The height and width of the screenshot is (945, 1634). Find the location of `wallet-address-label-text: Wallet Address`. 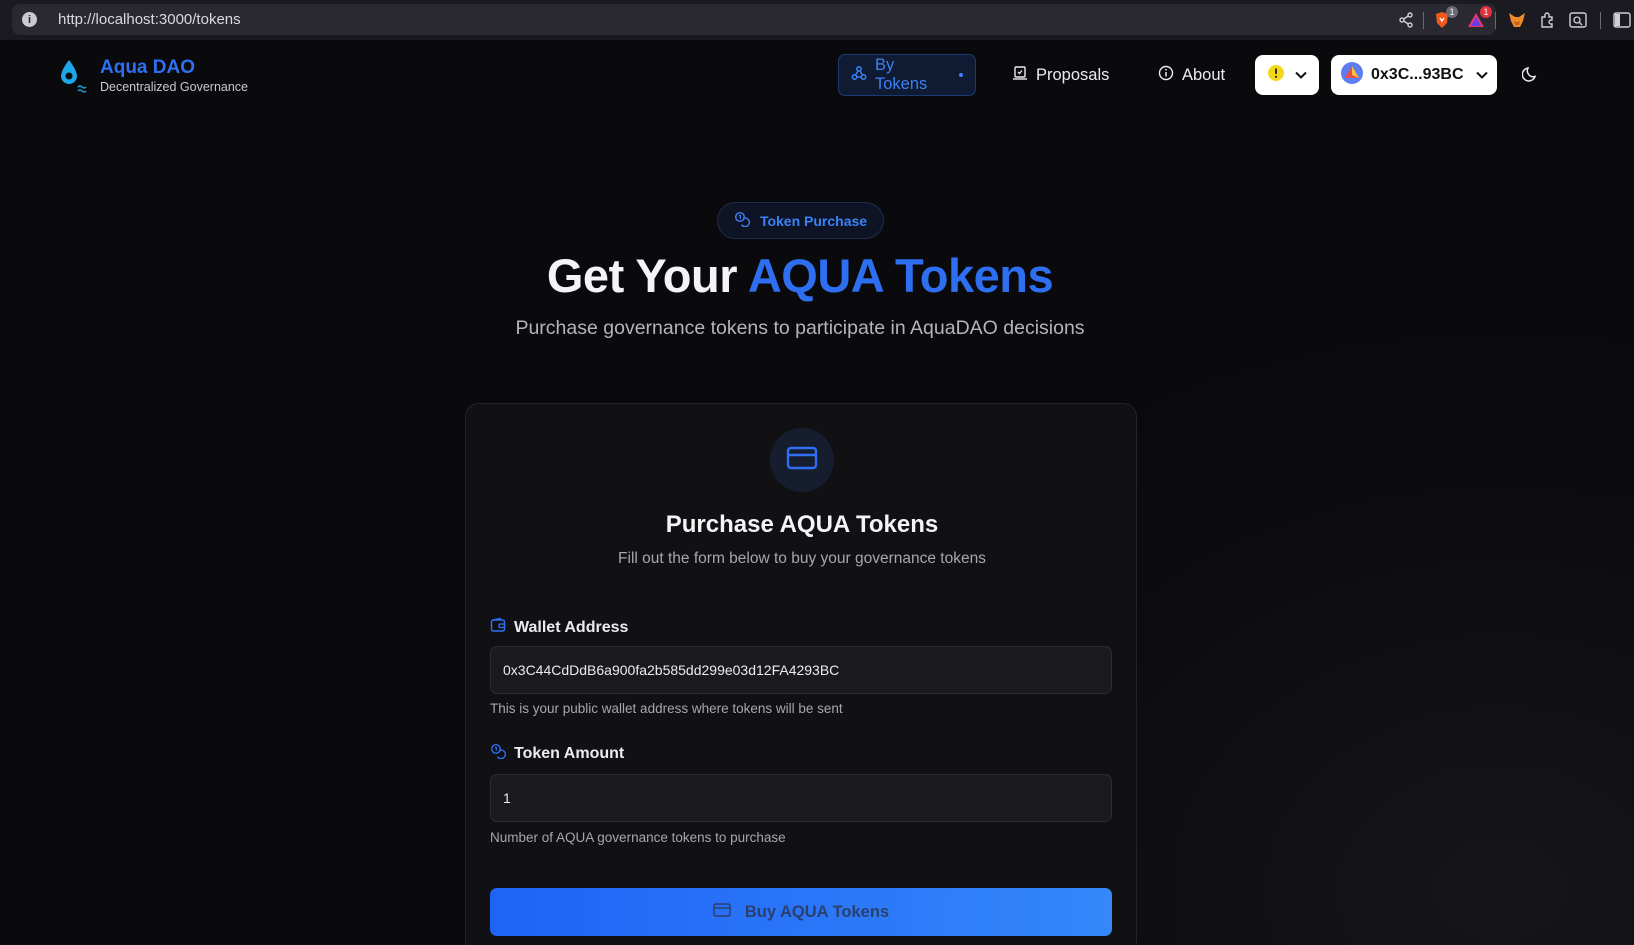

wallet-address-label-text: Wallet Address is located at coordinates (571, 627).